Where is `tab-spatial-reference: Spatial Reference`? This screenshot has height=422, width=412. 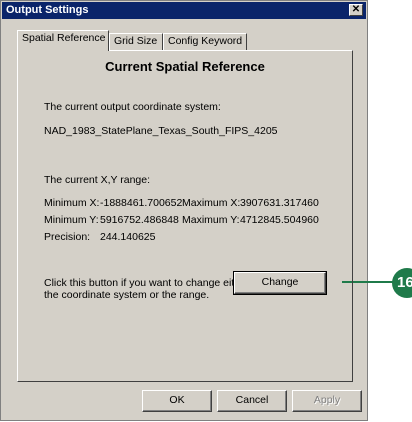
tab-spatial-reference: Spatial Reference is located at coordinates (63, 40).